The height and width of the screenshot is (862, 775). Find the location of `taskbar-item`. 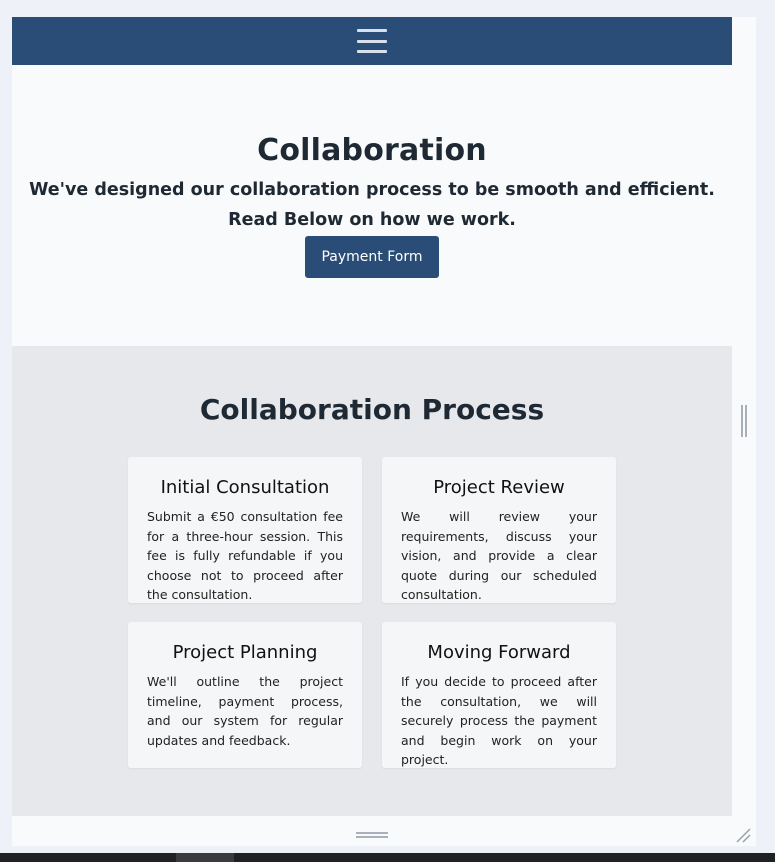

taskbar-item is located at coordinates (205, 857).